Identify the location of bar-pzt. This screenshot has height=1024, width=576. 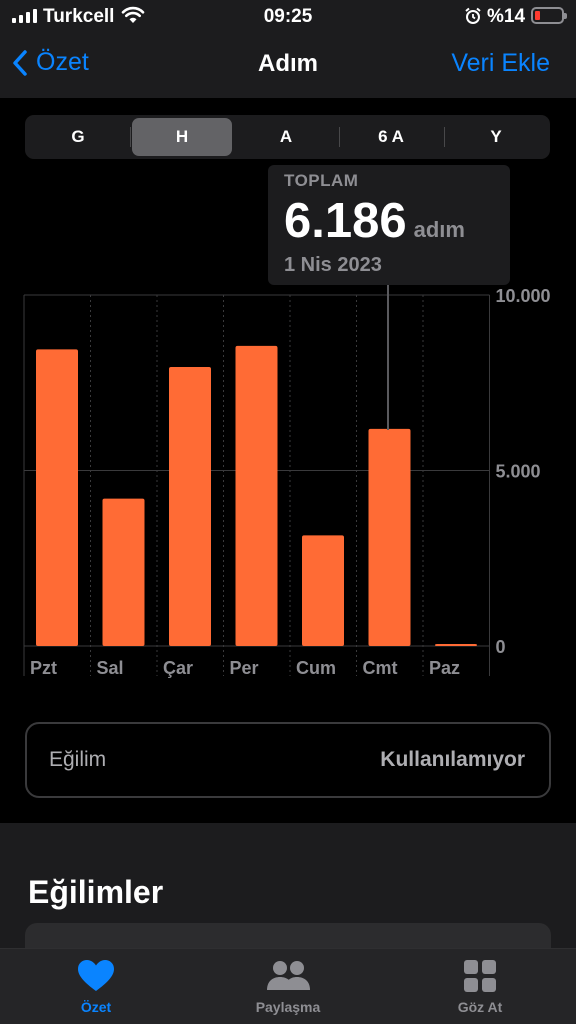
(57, 497).